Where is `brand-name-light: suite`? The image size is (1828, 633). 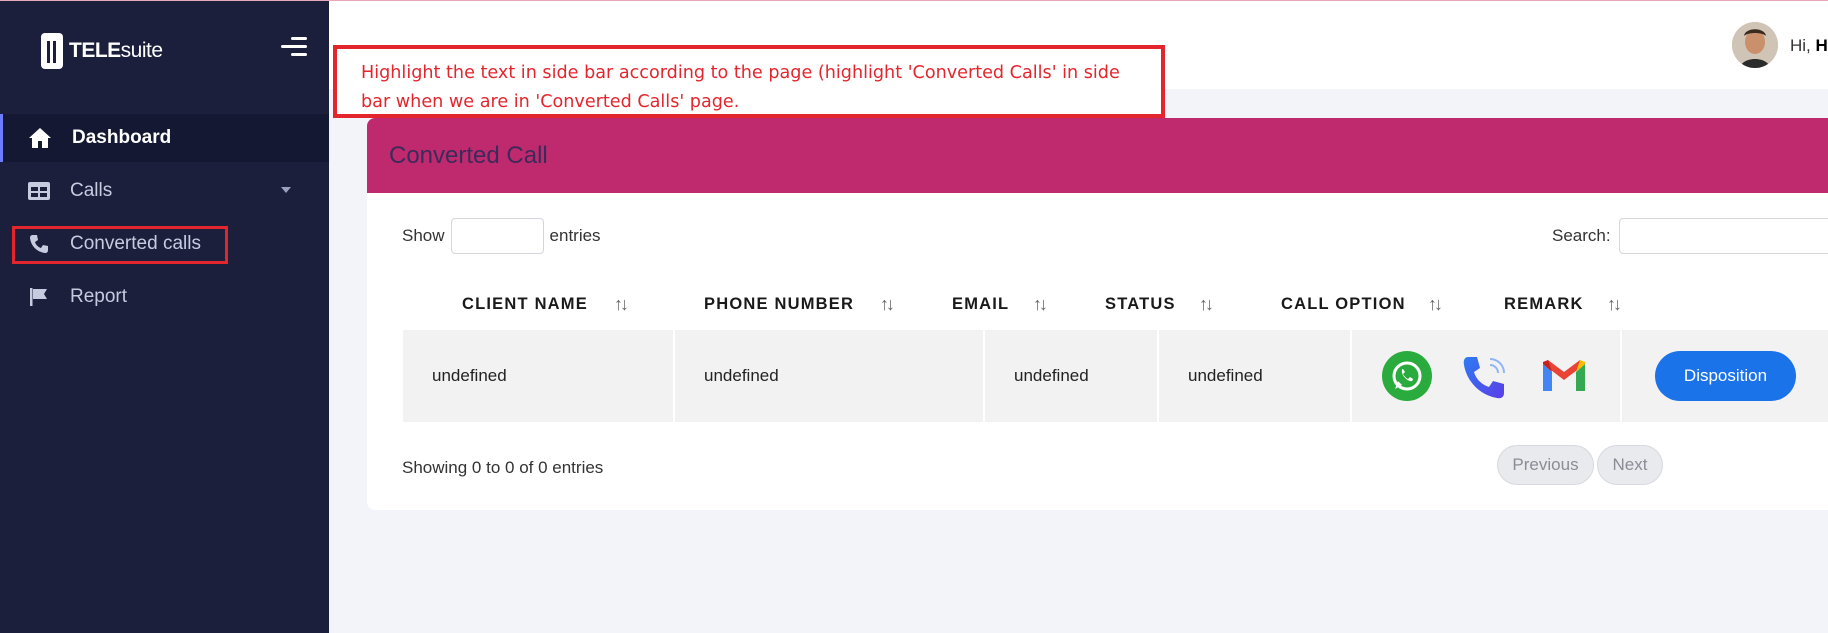
brand-name-light: suite is located at coordinates (141, 50).